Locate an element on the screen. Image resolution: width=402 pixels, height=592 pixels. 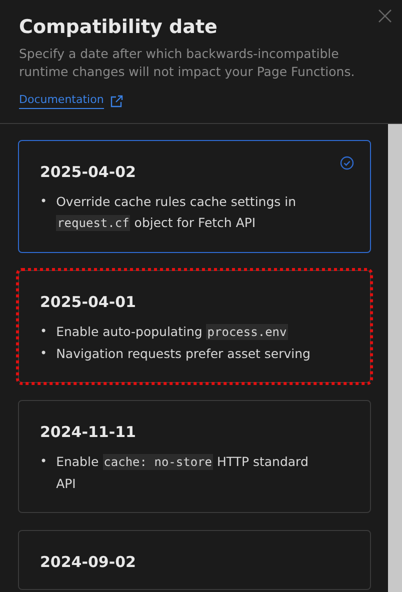
date-title: 2025-04-01 is located at coordinates (88, 302).